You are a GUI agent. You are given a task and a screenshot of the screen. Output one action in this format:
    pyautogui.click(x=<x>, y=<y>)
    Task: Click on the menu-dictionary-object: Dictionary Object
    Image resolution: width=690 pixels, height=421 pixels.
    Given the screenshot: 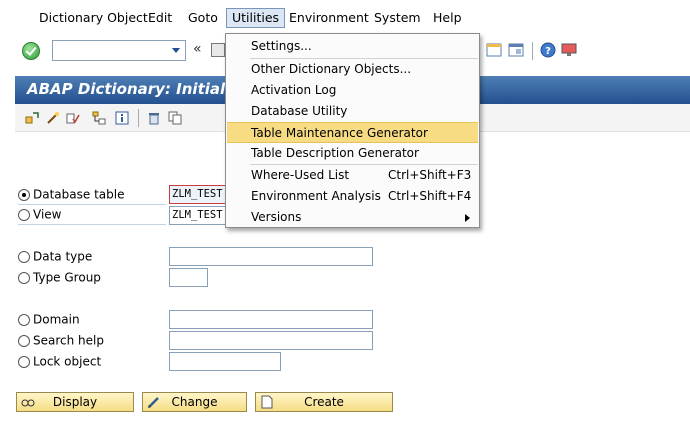 What is the action you would take?
    pyautogui.click(x=93, y=18)
    